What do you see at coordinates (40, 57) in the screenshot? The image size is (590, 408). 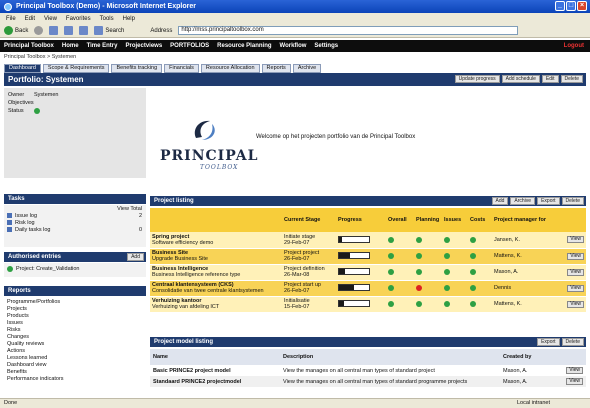 I see `breadcrumb: Principal Toolbox > Systemen` at bounding box center [40, 57].